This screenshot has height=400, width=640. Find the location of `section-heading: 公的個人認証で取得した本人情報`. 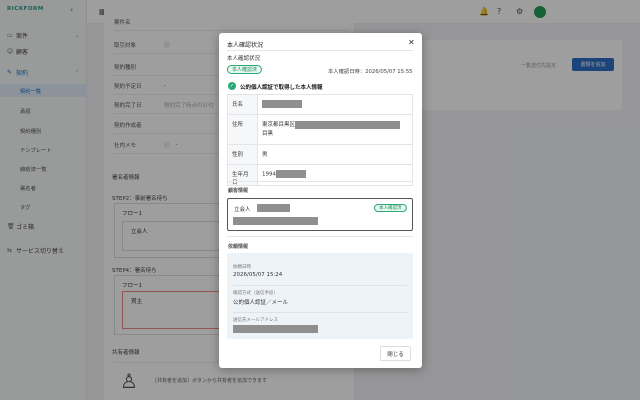

section-heading: 公的個人認証で取得した本人情報 is located at coordinates (281, 88).